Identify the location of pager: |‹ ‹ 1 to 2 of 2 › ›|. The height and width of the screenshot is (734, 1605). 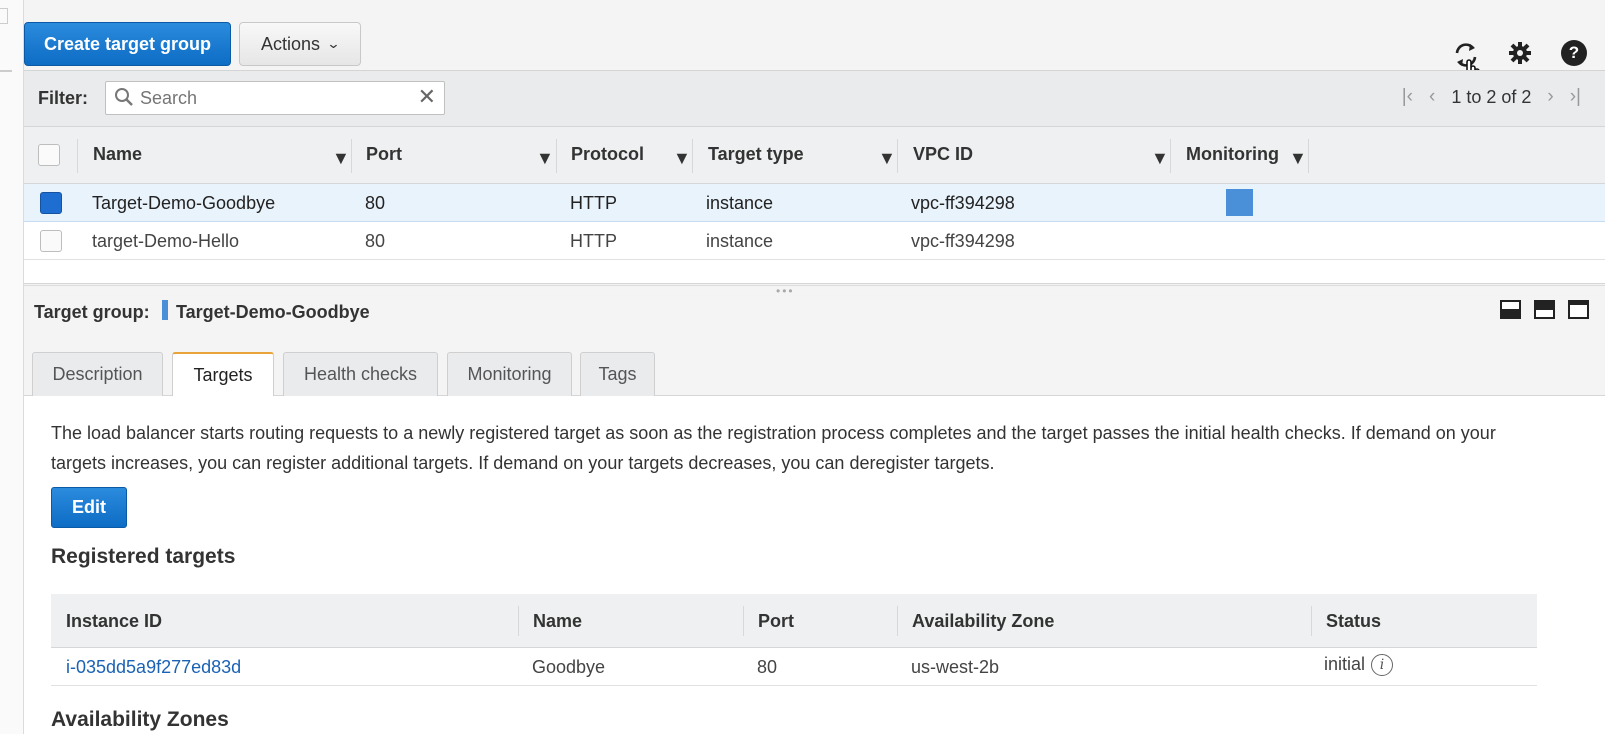
(1491, 97).